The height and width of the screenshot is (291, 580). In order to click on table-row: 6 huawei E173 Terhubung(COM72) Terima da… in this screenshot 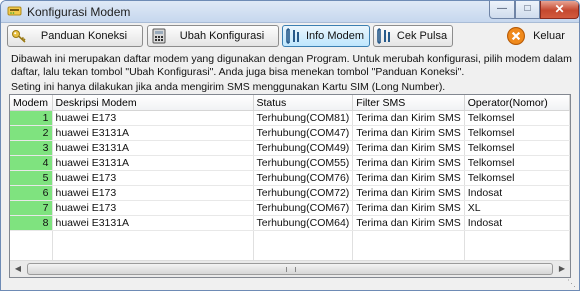, I will do `click(290, 193)`.